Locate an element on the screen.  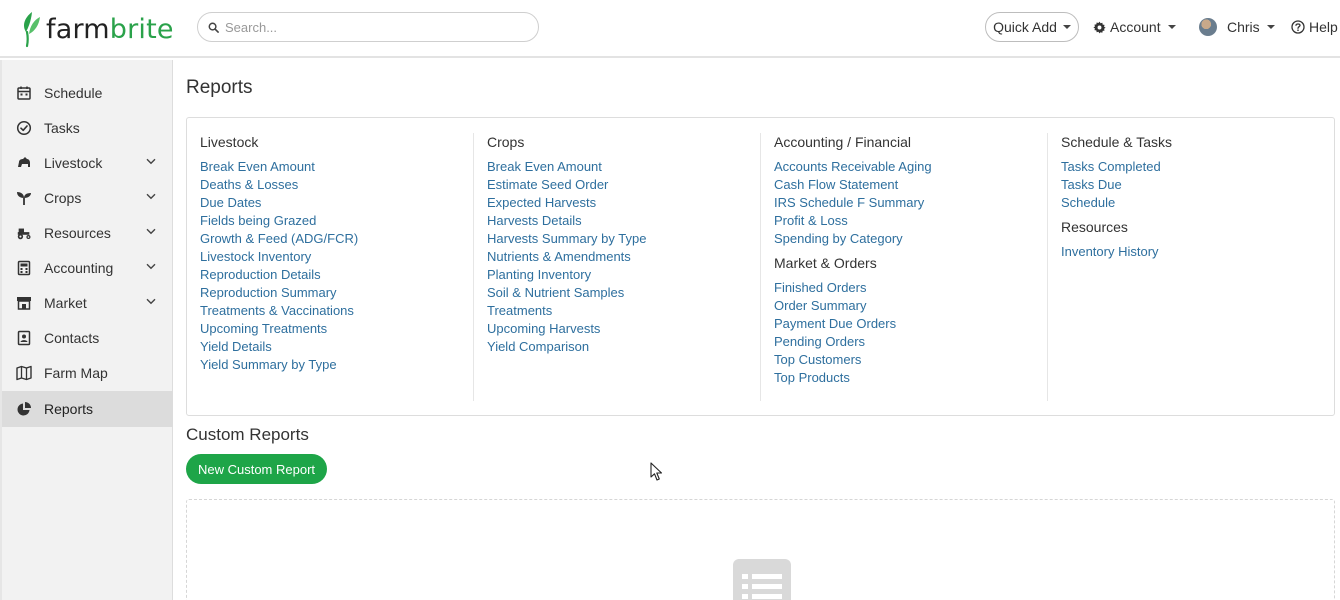
report-link: Pending Orders is located at coordinates (903, 342).